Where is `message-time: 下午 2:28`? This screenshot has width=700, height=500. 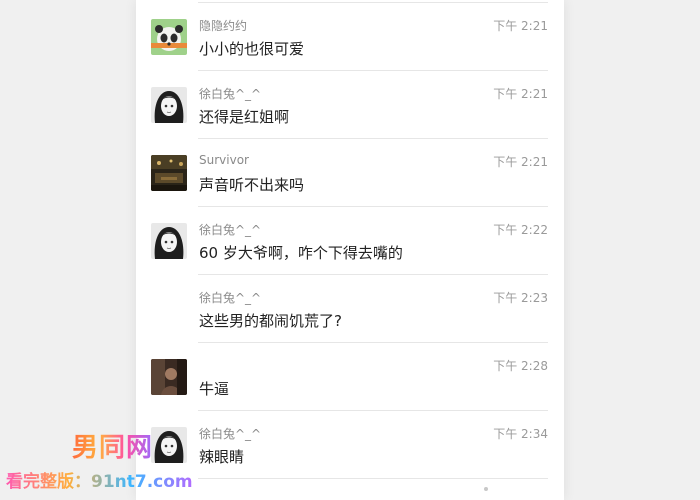 message-time: 下午 2:28 is located at coordinates (520, 366).